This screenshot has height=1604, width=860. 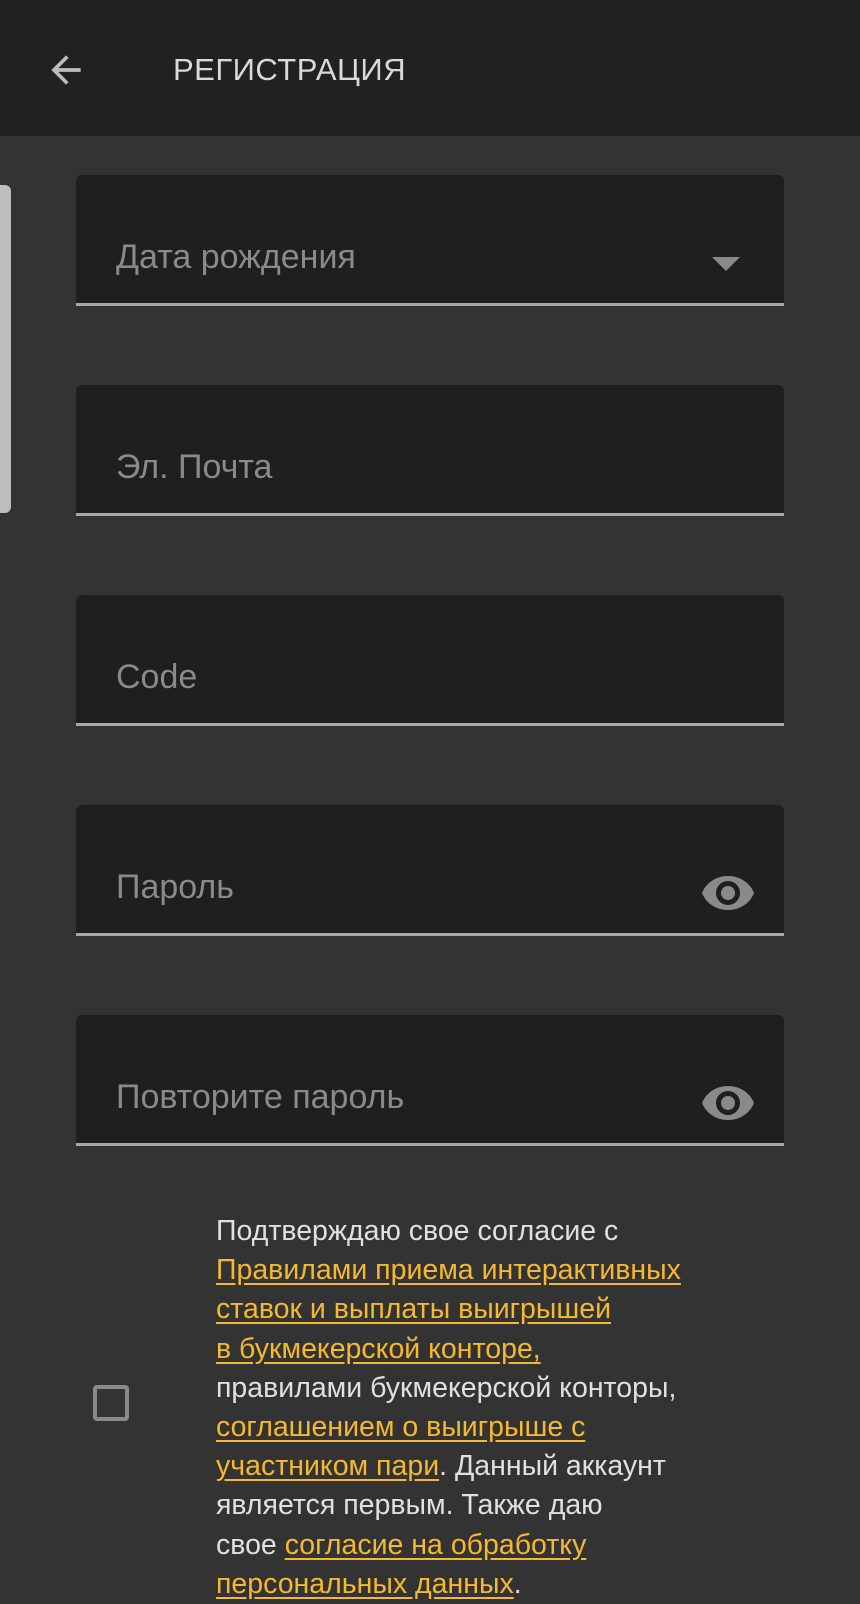 What do you see at coordinates (250, 1544) in the screenshot?
I see `consent-text-fragment: свое` at bounding box center [250, 1544].